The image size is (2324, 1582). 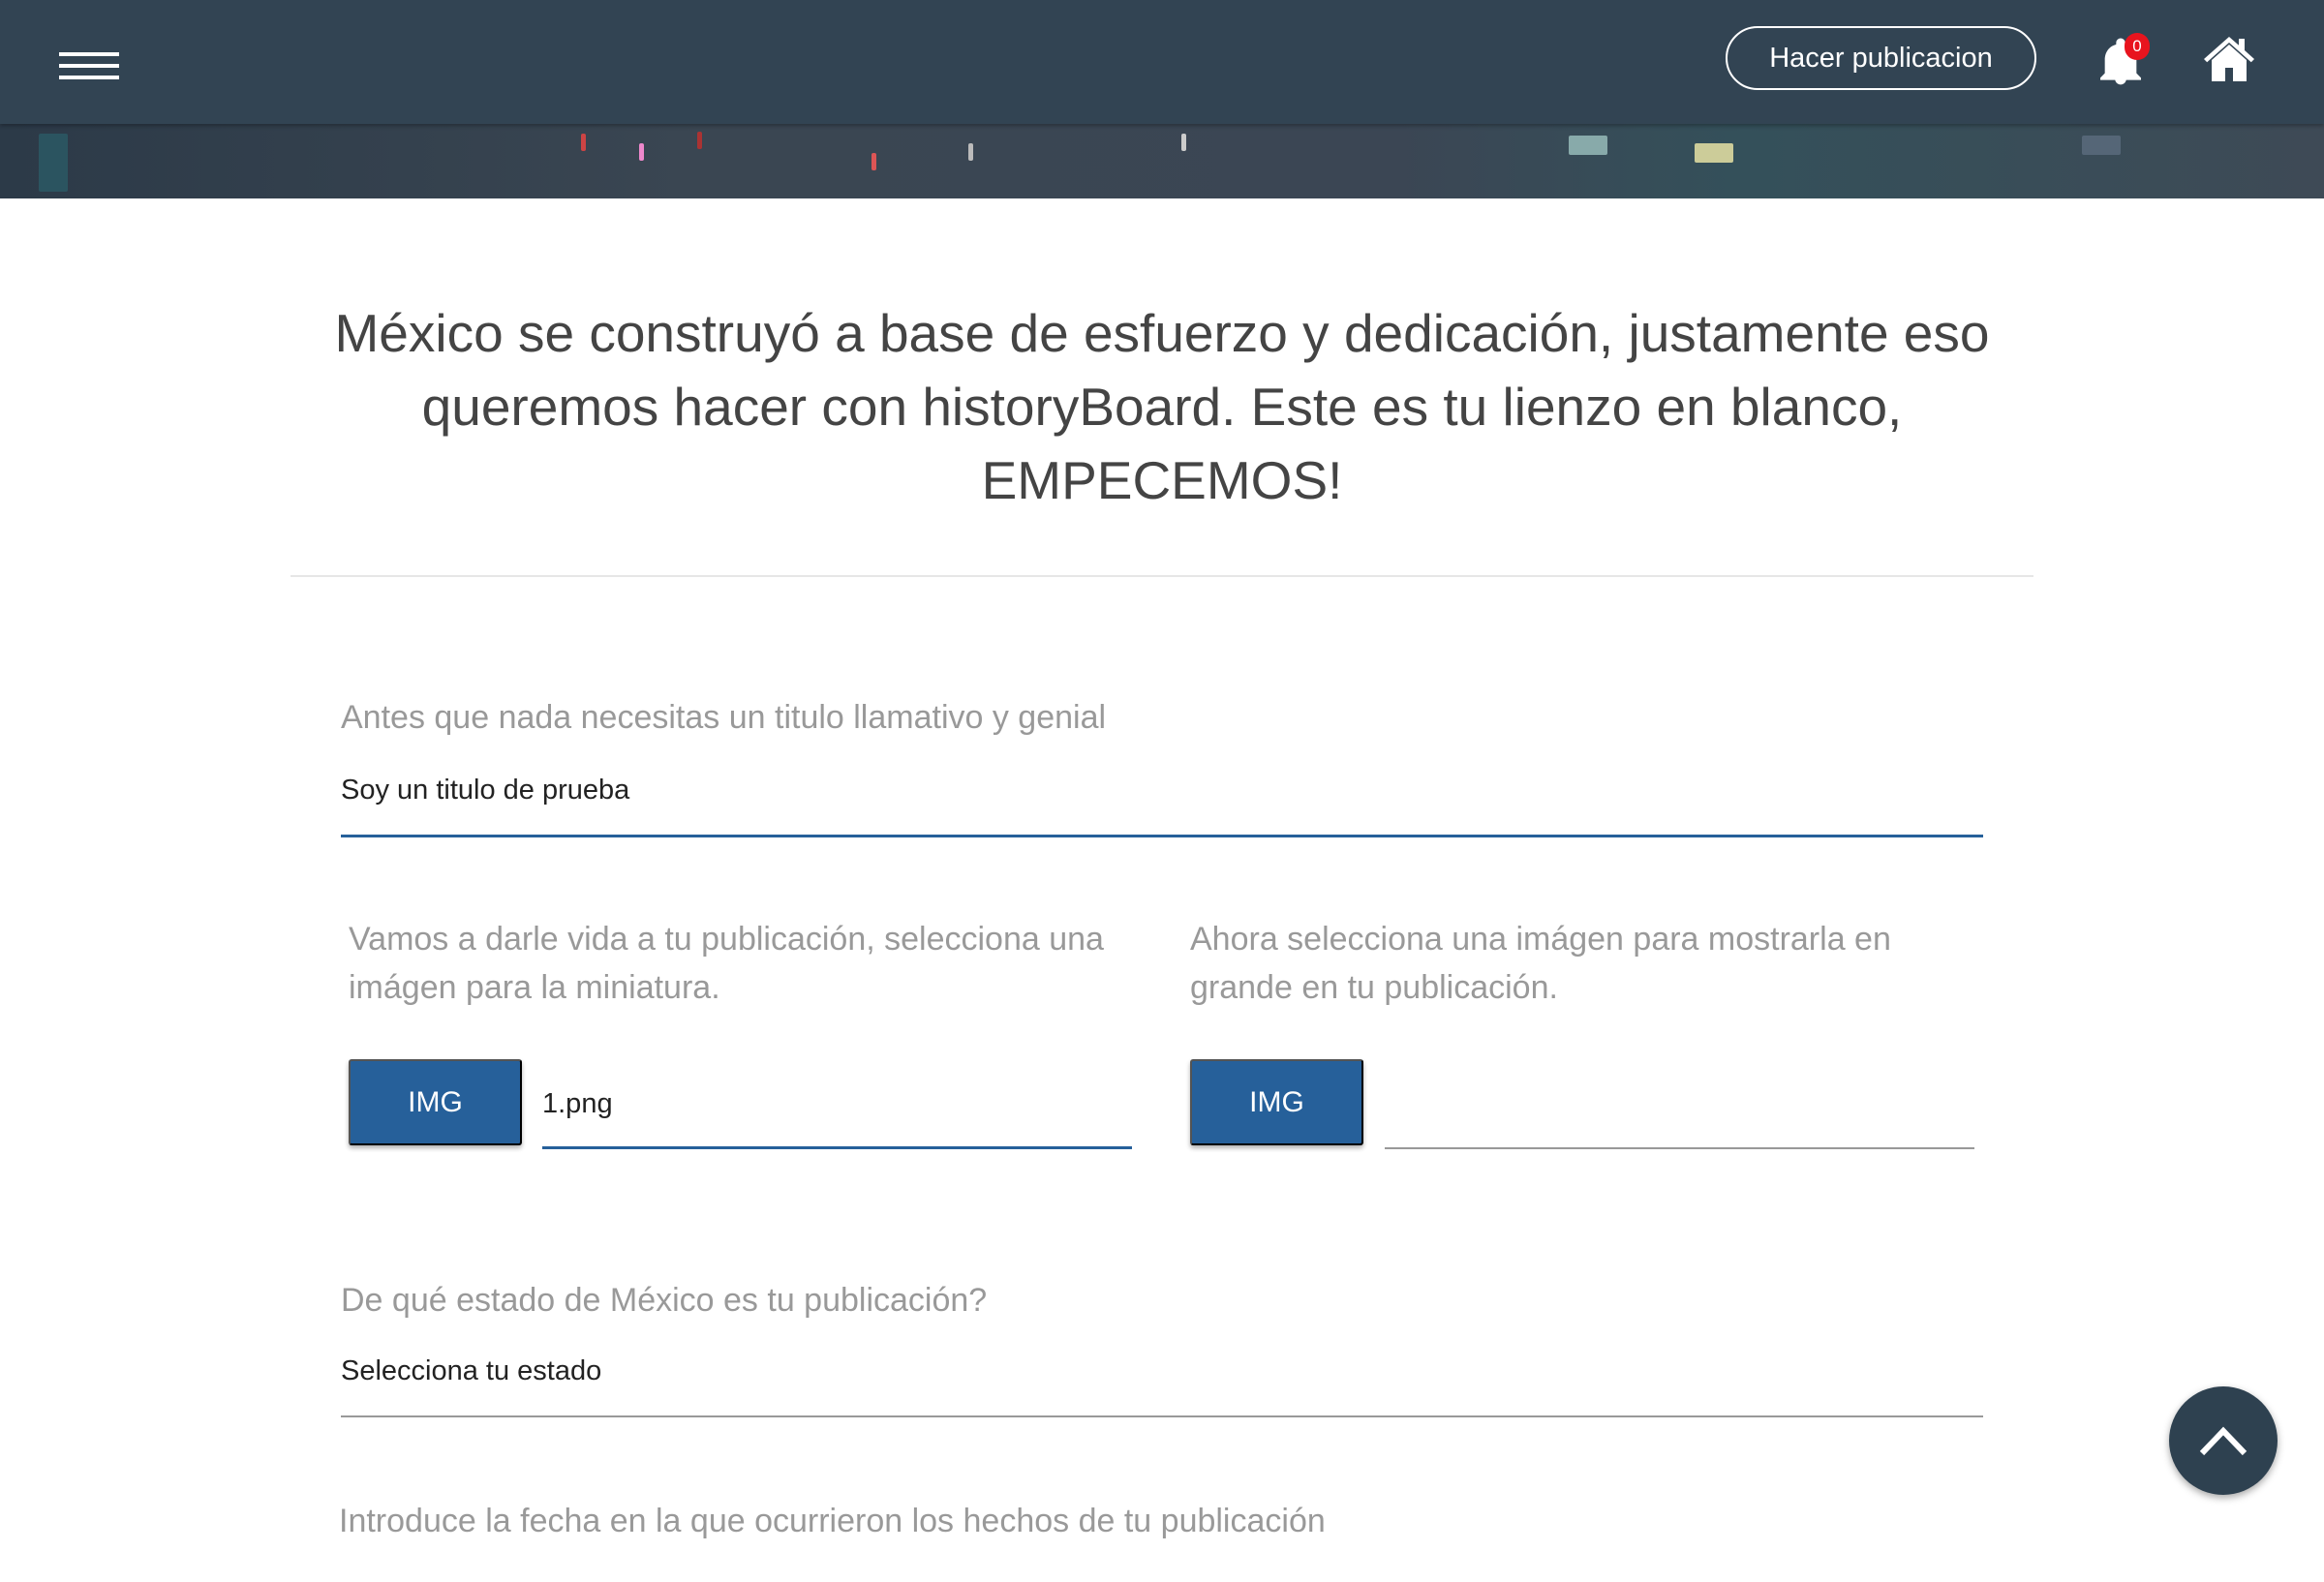 I want to click on state-select: Selecciona tu estado, so click(x=1162, y=1384).